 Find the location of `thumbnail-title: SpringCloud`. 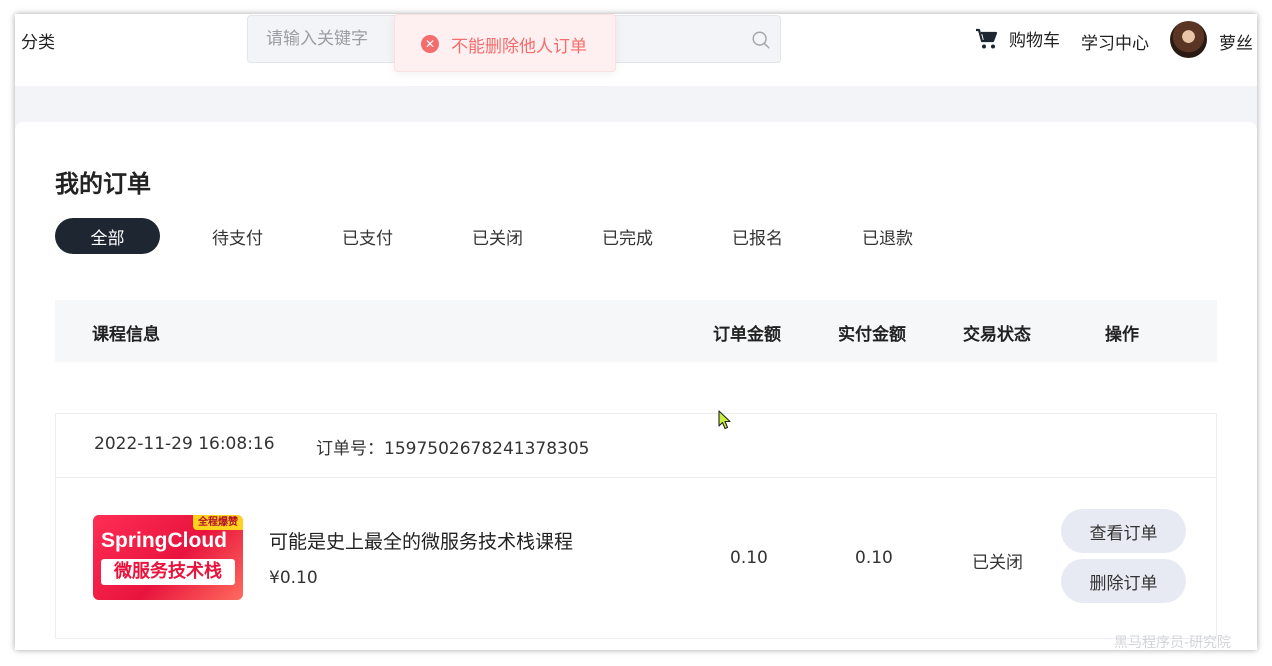

thumbnail-title: SpringCloud is located at coordinates (164, 540).